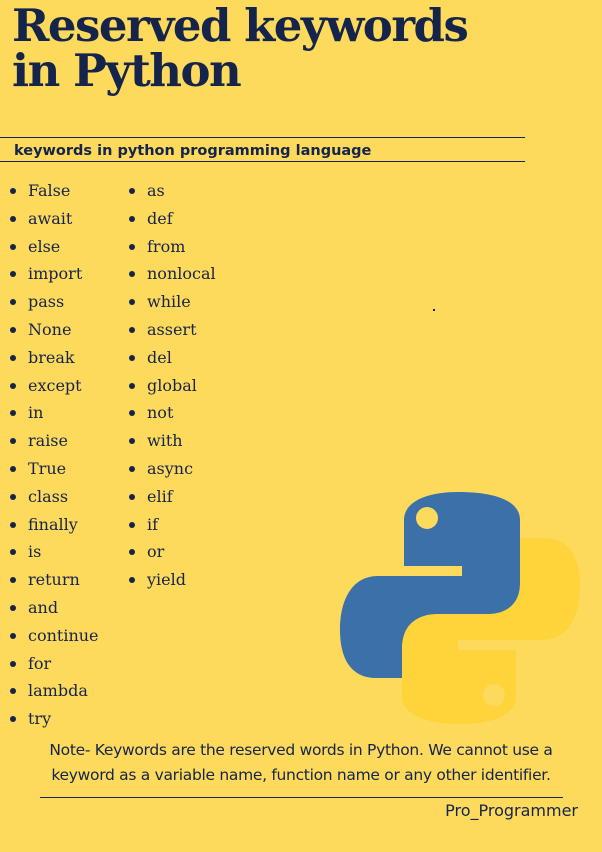 This screenshot has width=602, height=852. I want to click on keyword-item: from, so click(171, 247).